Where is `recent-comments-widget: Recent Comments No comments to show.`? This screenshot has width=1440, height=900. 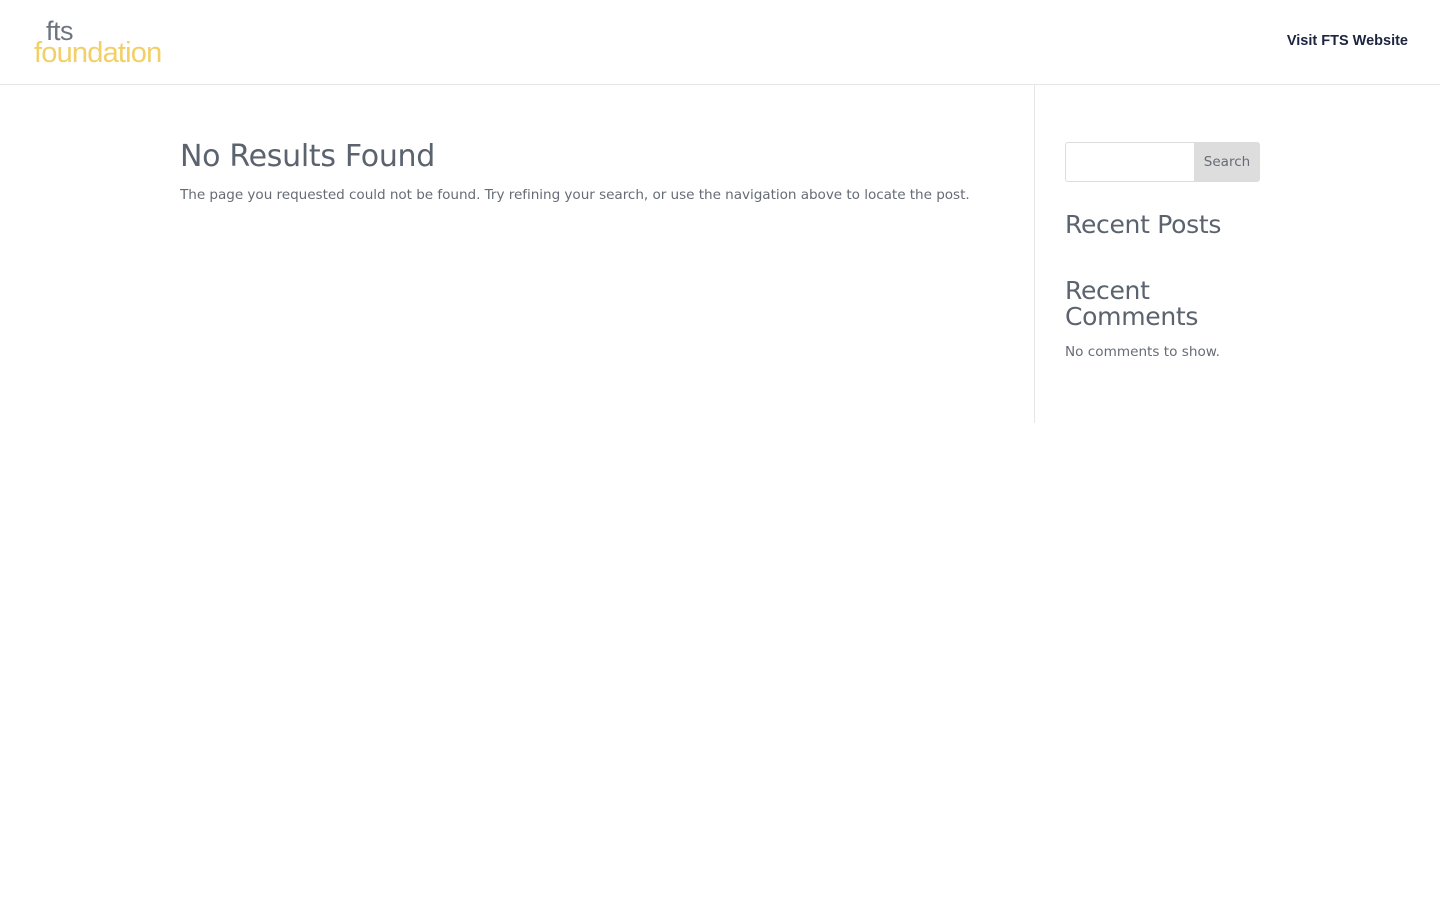 recent-comments-widget: Recent Comments No comments to show. is located at coordinates (1162, 320).